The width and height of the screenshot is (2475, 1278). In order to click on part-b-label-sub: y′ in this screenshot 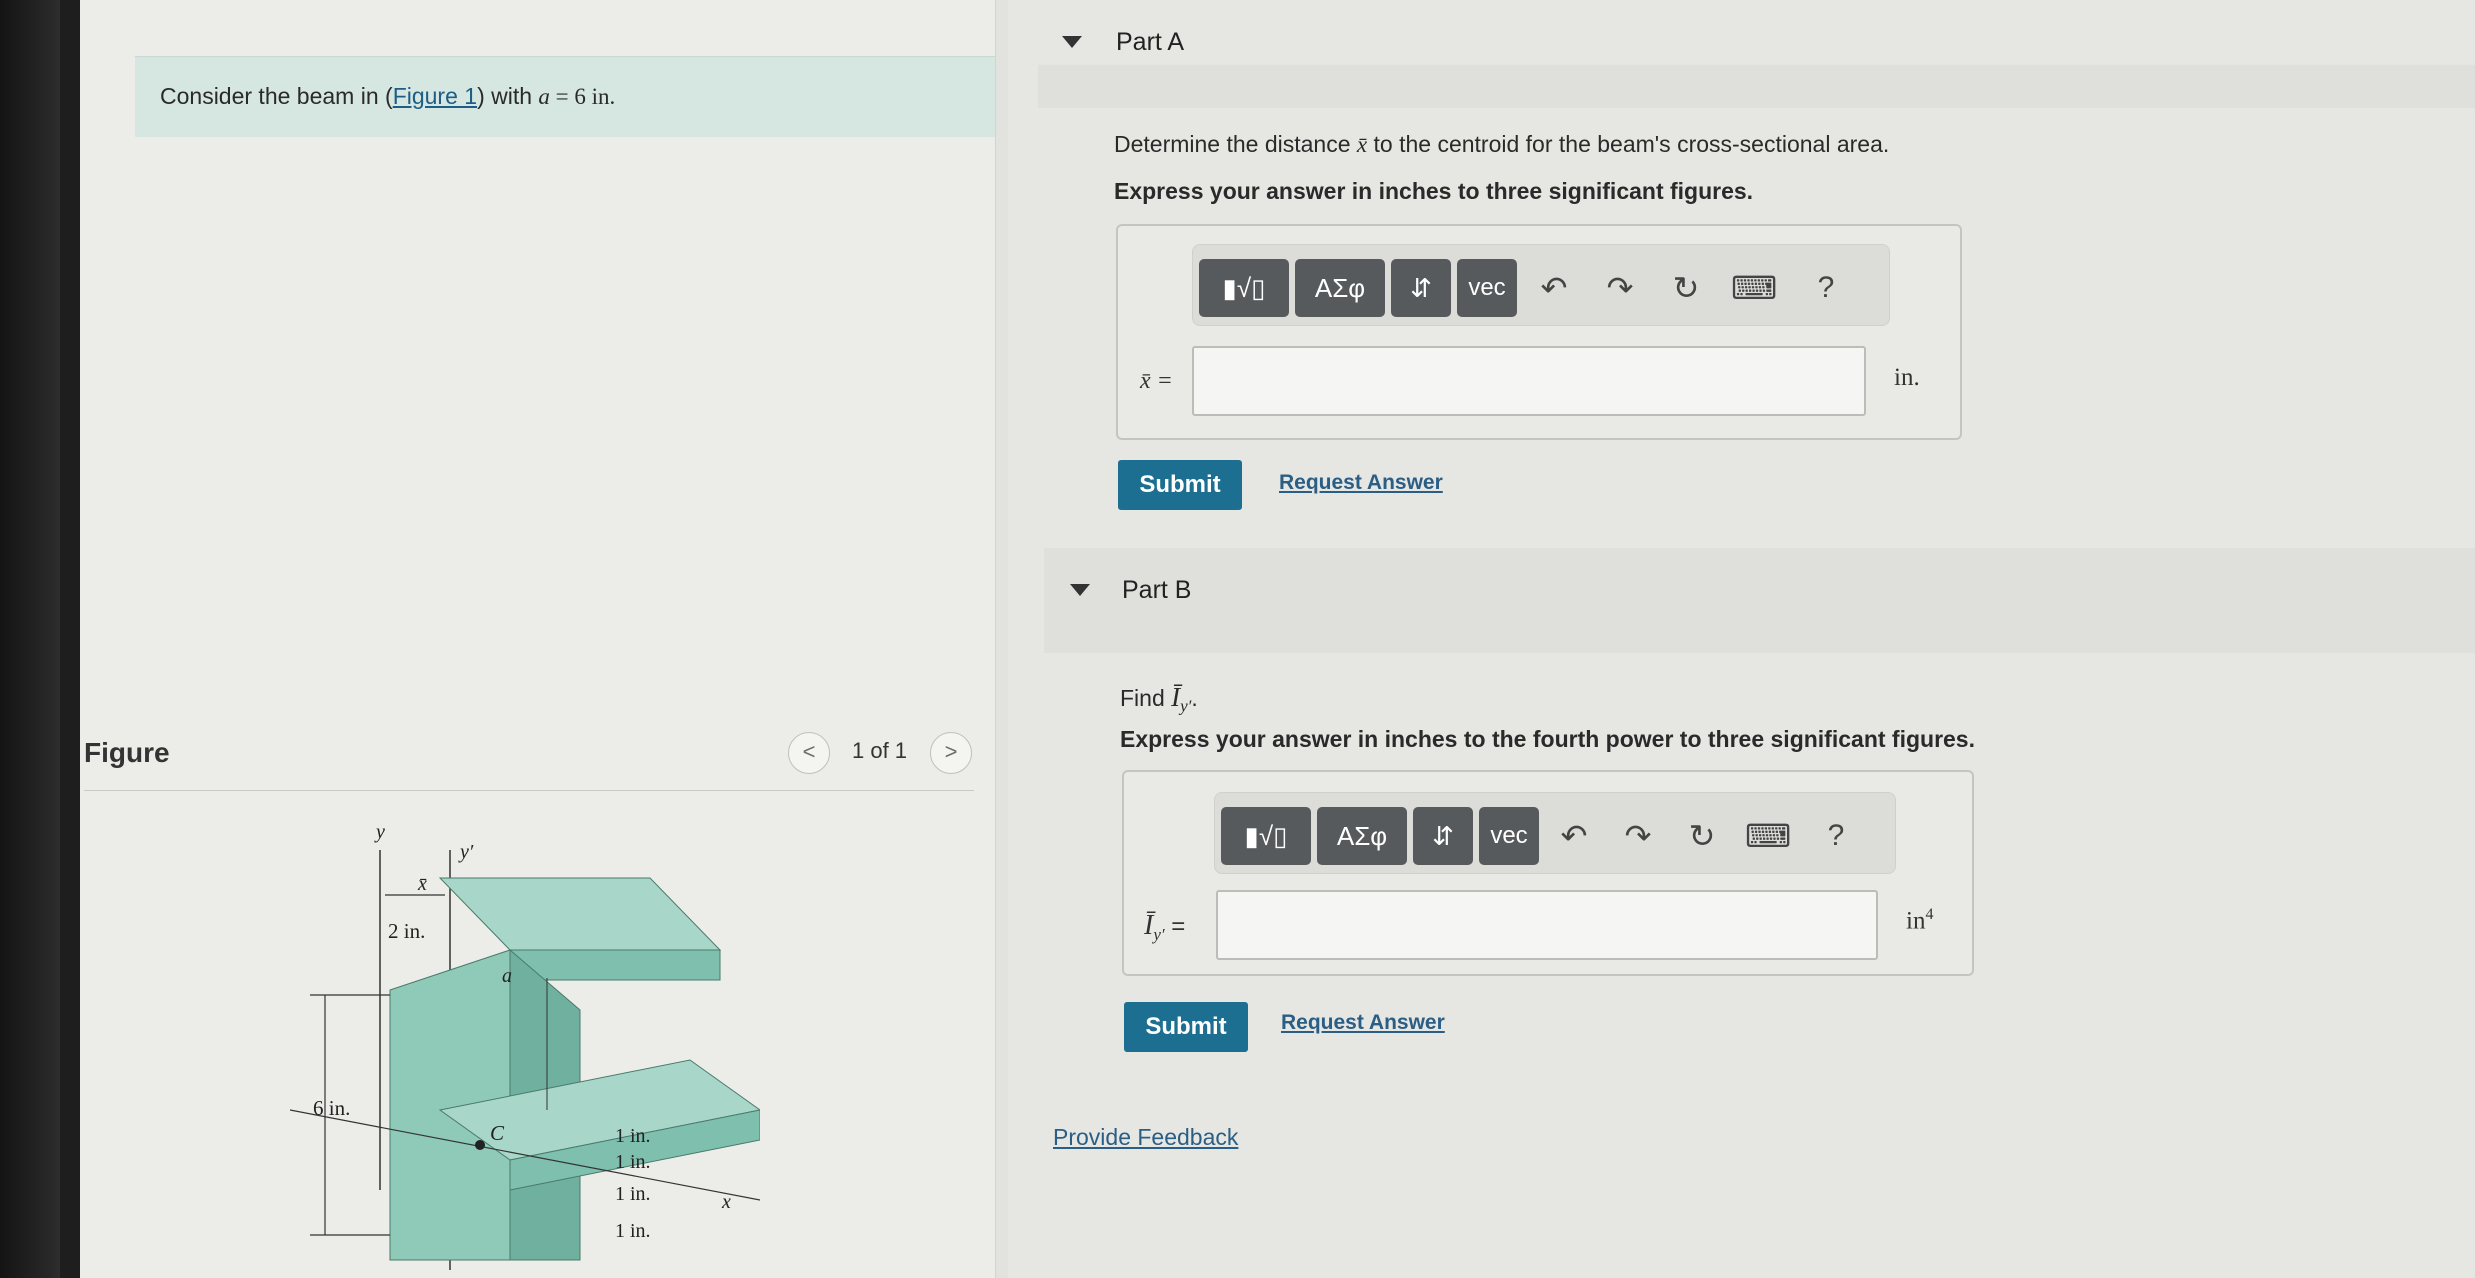, I will do `click(1159, 934)`.